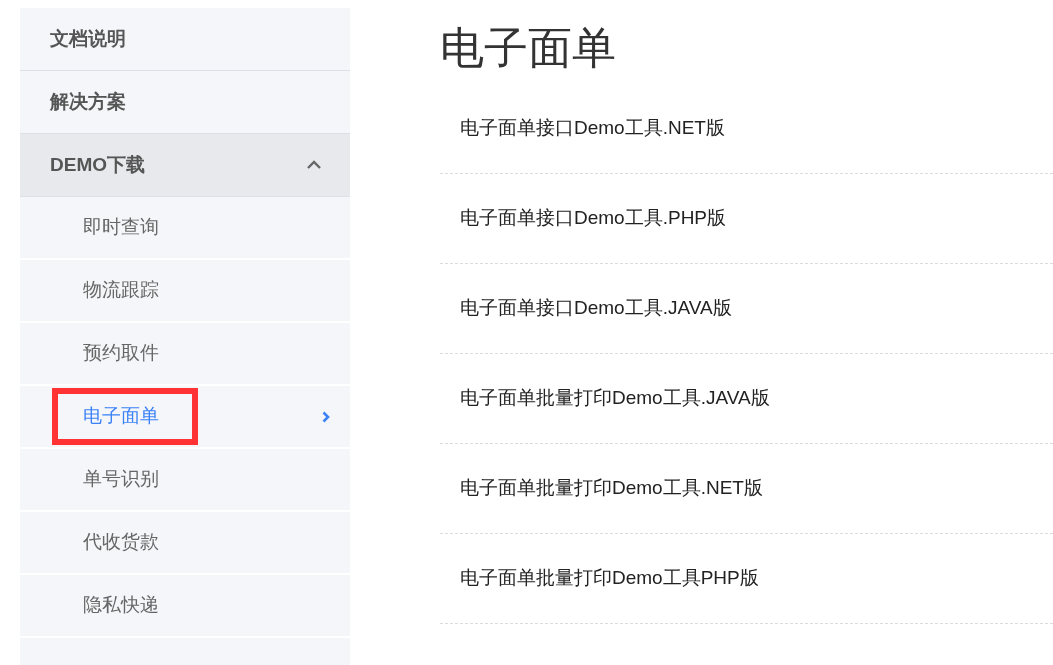 The width and height of the screenshot is (1053, 665). I want to click on submenu-item: 单号识别, so click(185, 480).